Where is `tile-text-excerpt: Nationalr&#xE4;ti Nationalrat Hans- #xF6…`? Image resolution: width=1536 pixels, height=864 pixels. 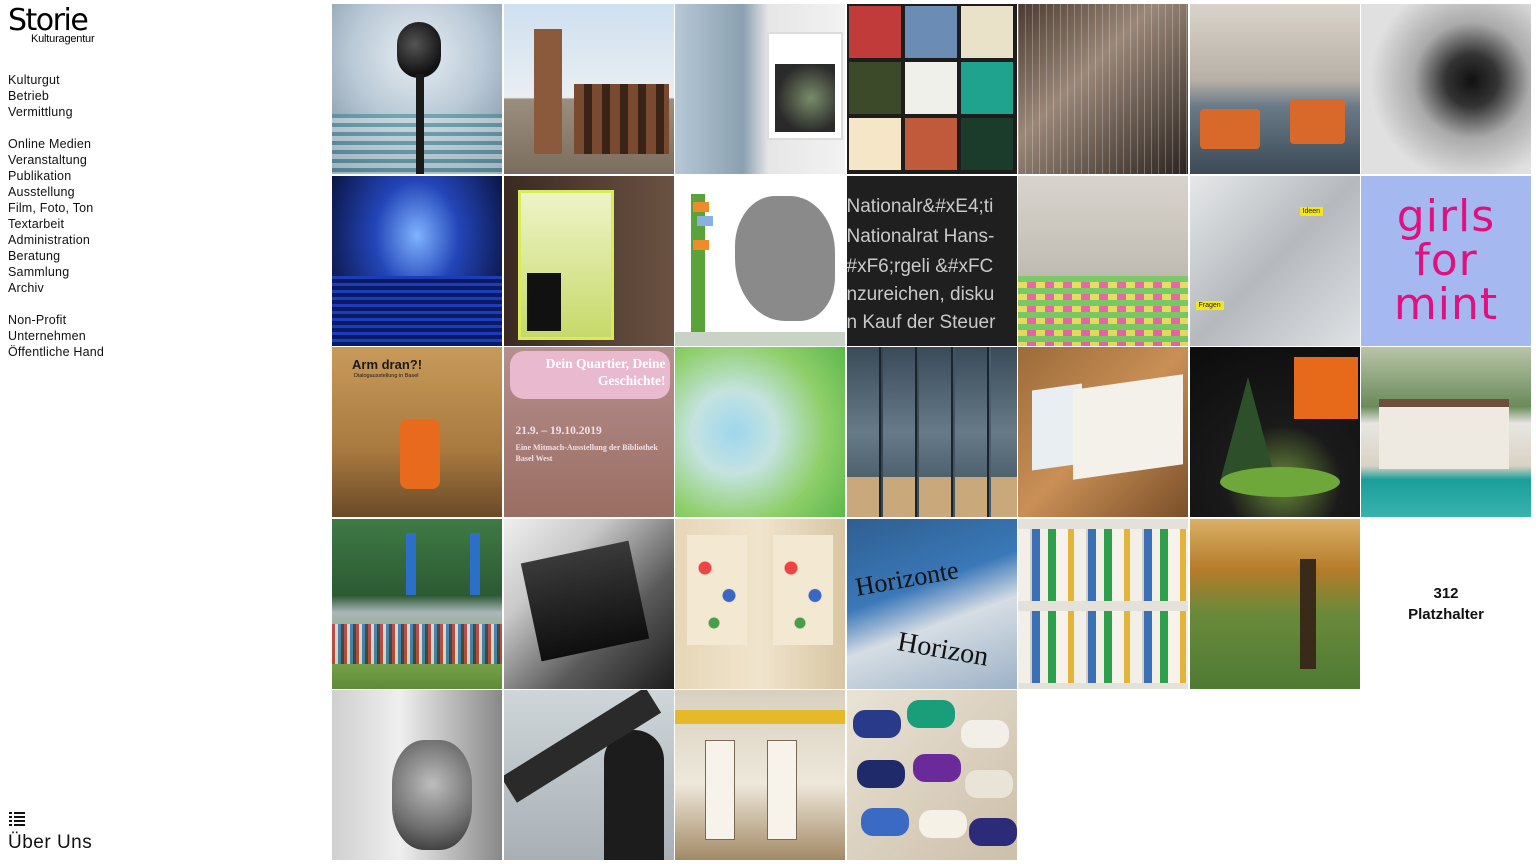 tile-text-excerpt: Nationalr&#xE4;ti Nationalrat Hans- #xF6… is located at coordinates (931, 260).